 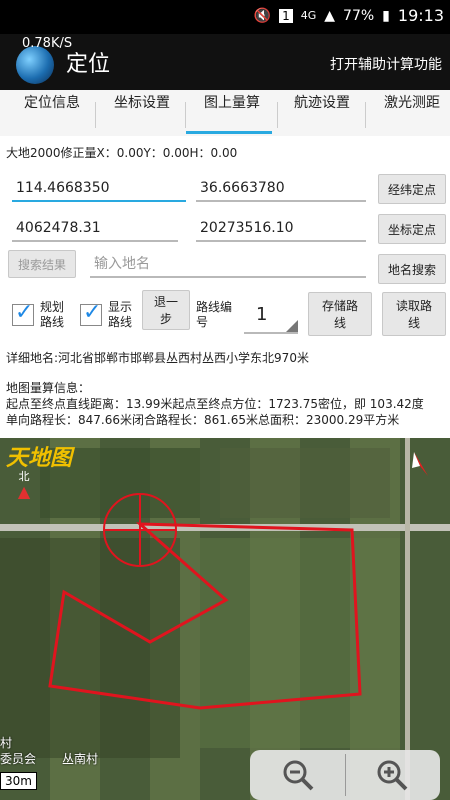 What do you see at coordinates (322, 103) in the screenshot?
I see `tab-label: 航迹设置` at bounding box center [322, 103].